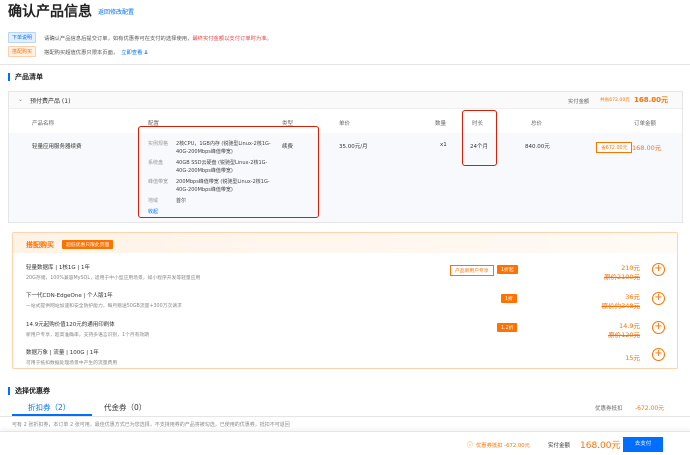 The width and height of the screenshot is (690, 455). What do you see at coordinates (88, 244) in the screenshot?
I see `addon-tag: 超低优惠只限此页面` at bounding box center [88, 244].